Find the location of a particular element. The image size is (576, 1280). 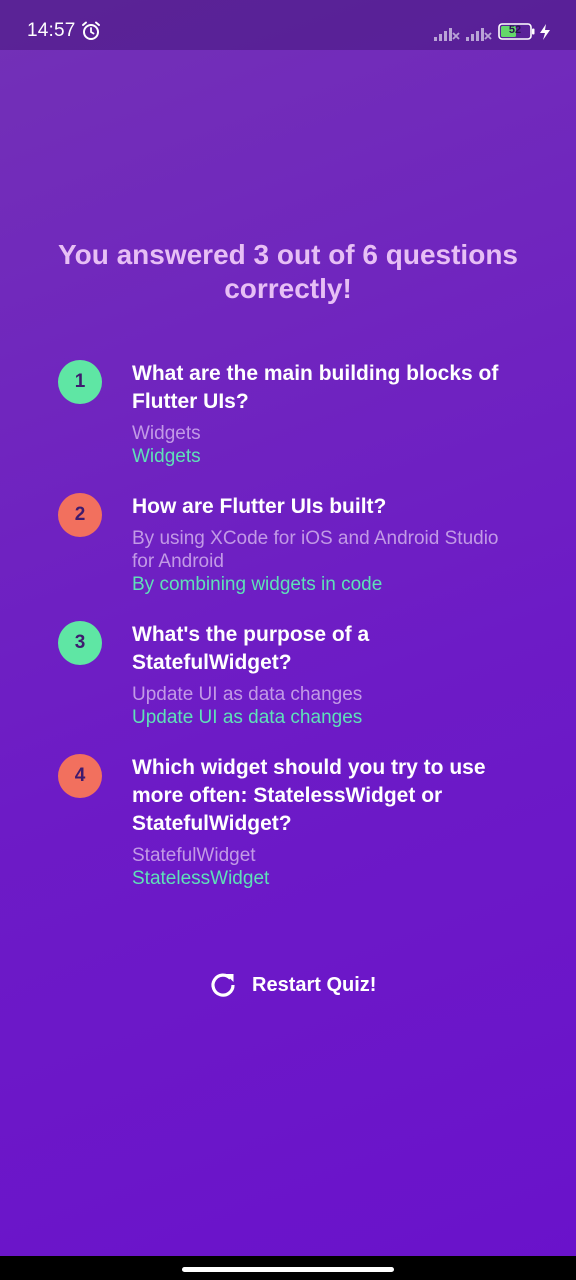

correct-answer: Widgets is located at coordinates (166, 456).